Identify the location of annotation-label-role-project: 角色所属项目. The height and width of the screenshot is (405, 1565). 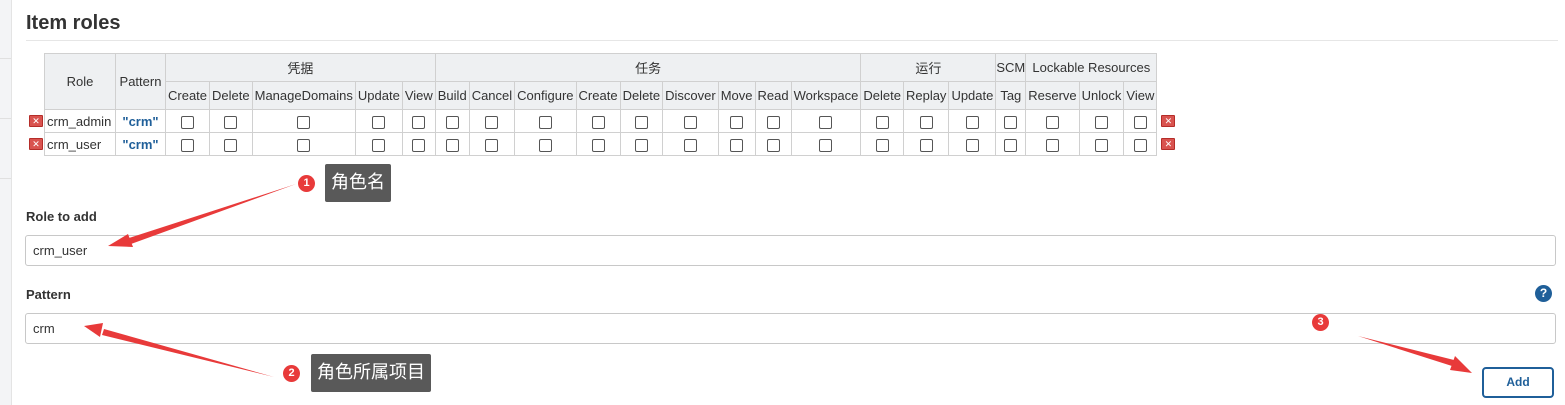
(371, 373).